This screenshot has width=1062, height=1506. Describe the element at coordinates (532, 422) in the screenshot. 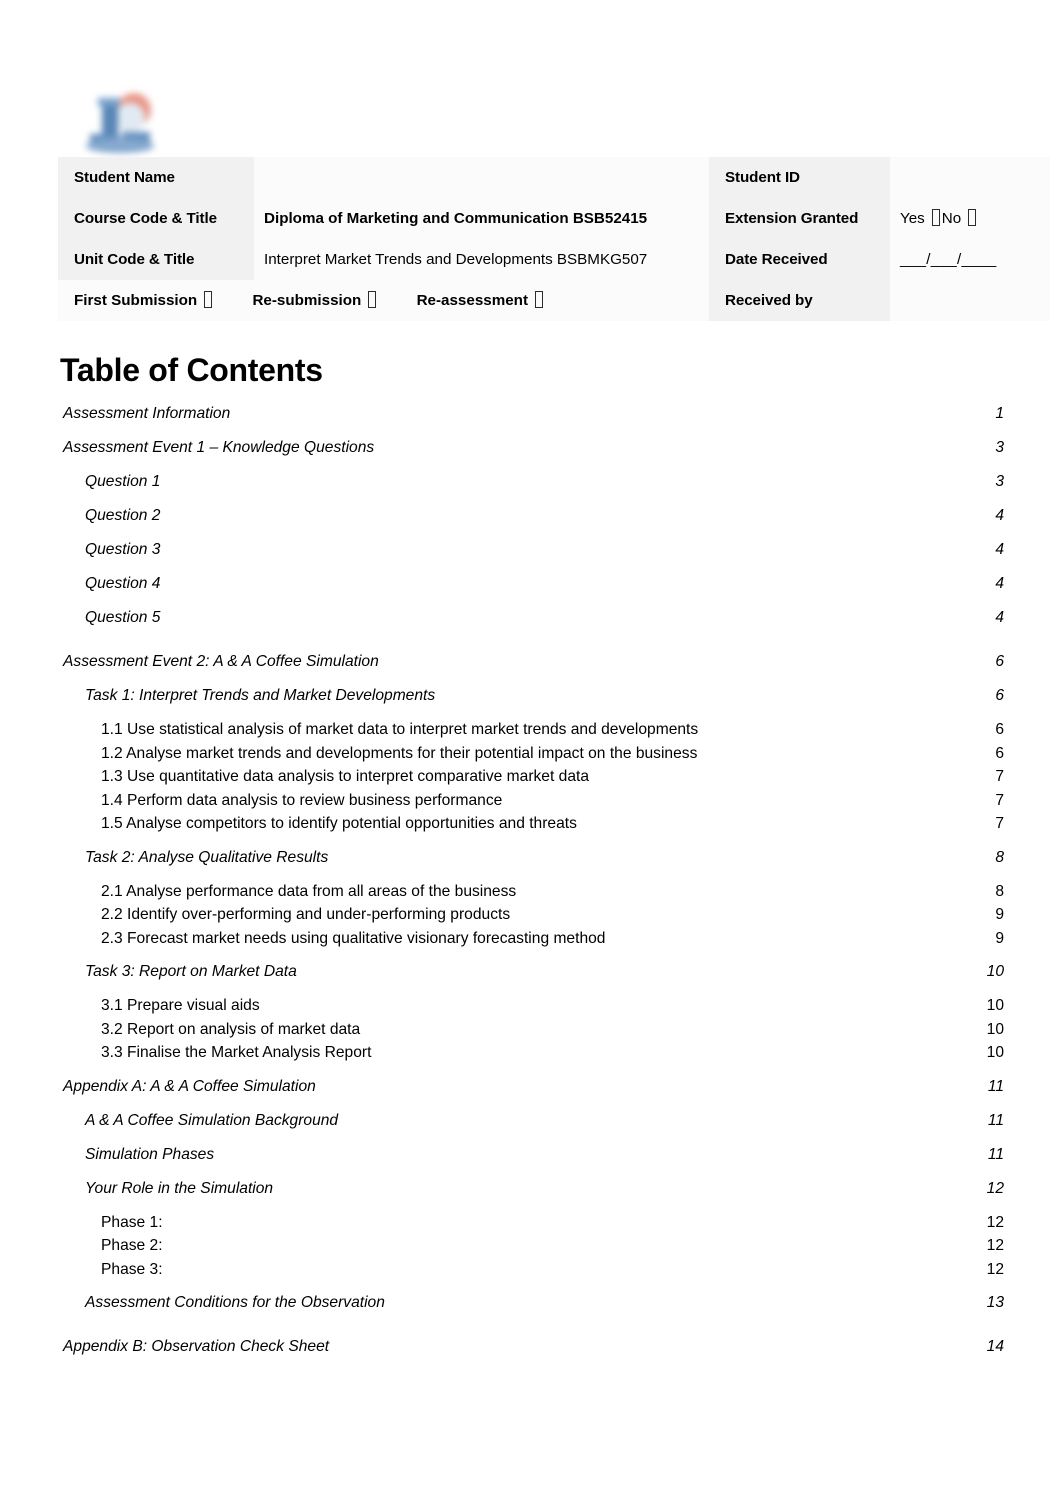

I see `toc-entry: Assessment Information 1` at that location.